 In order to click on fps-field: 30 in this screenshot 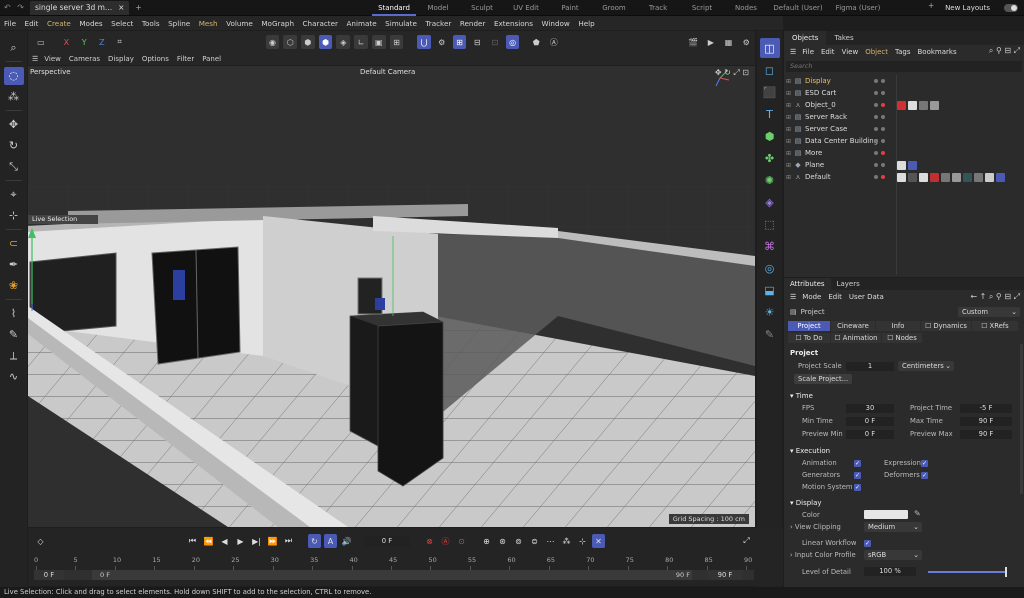, I will do `click(870, 408)`.